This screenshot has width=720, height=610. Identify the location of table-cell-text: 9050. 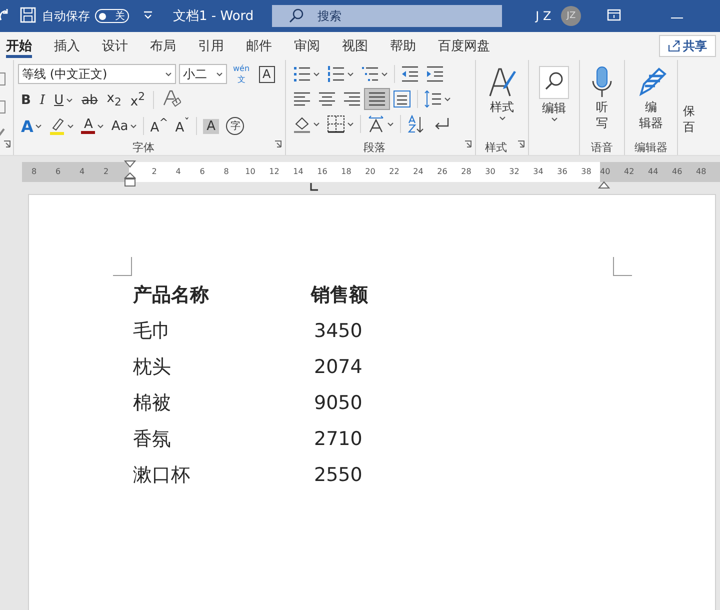
(338, 403).